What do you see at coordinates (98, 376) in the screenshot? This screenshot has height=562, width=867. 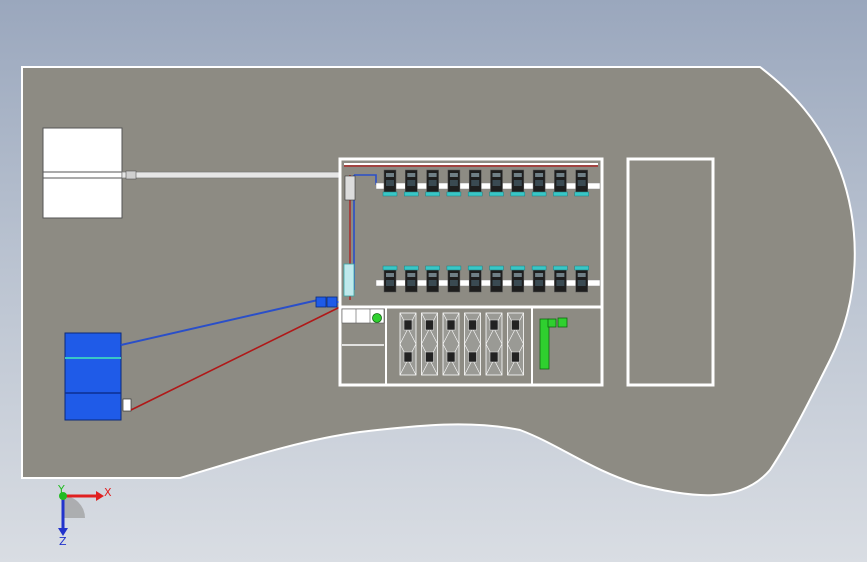 I see `blue-water-tank` at bounding box center [98, 376].